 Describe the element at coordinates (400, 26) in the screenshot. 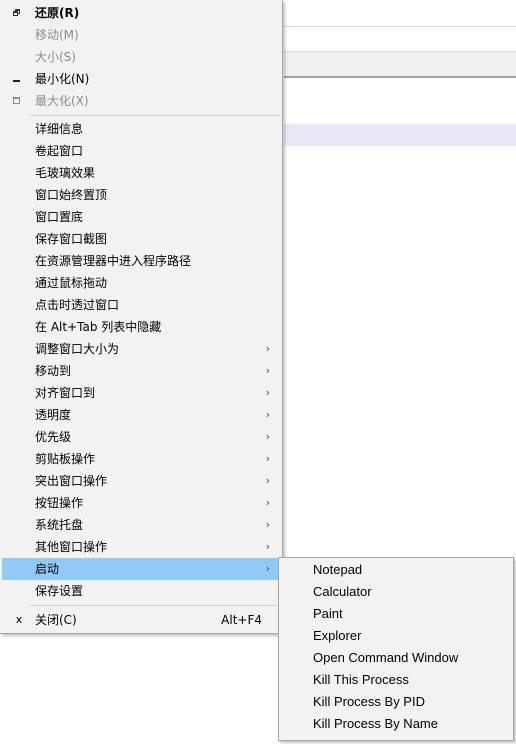

I see `background-window-divider` at that location.